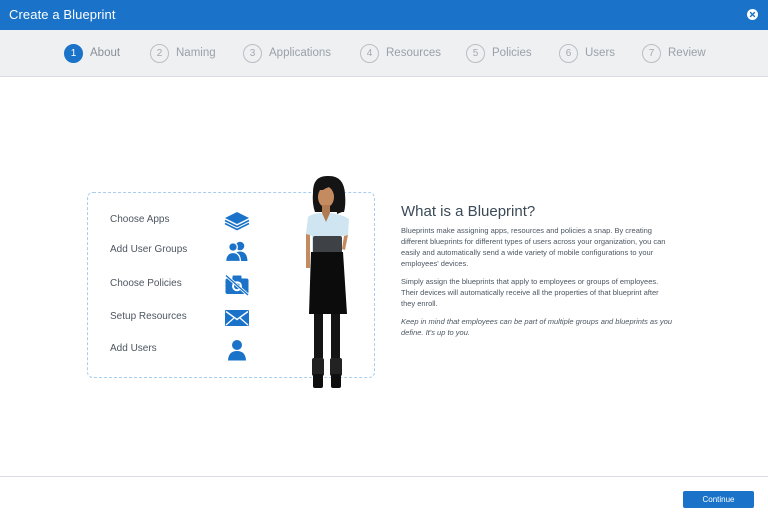  What do you see at coordinates (237, 285) in the screenshot?
I see `camera-disabled-icon` at bounding box center [237, 285].